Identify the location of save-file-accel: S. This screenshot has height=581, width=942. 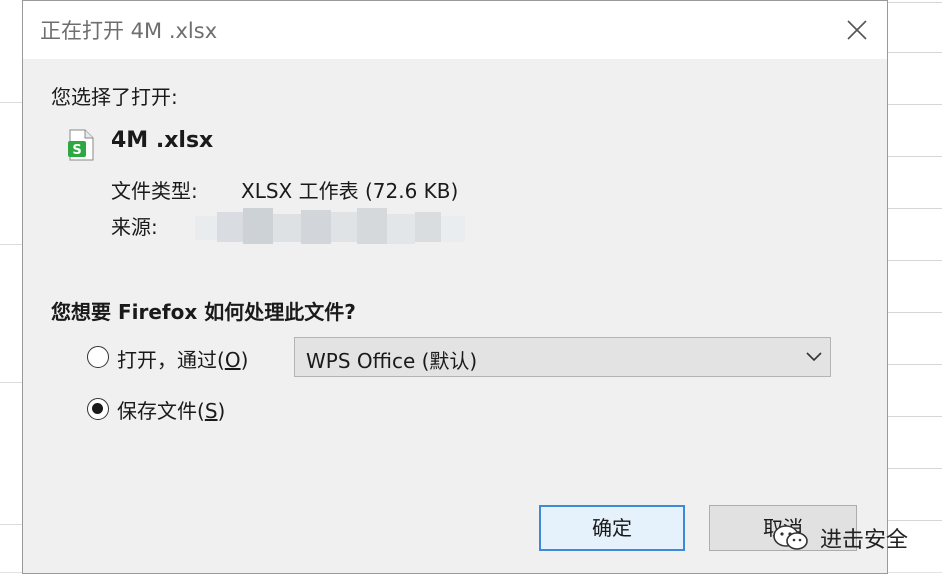
(211, 411).